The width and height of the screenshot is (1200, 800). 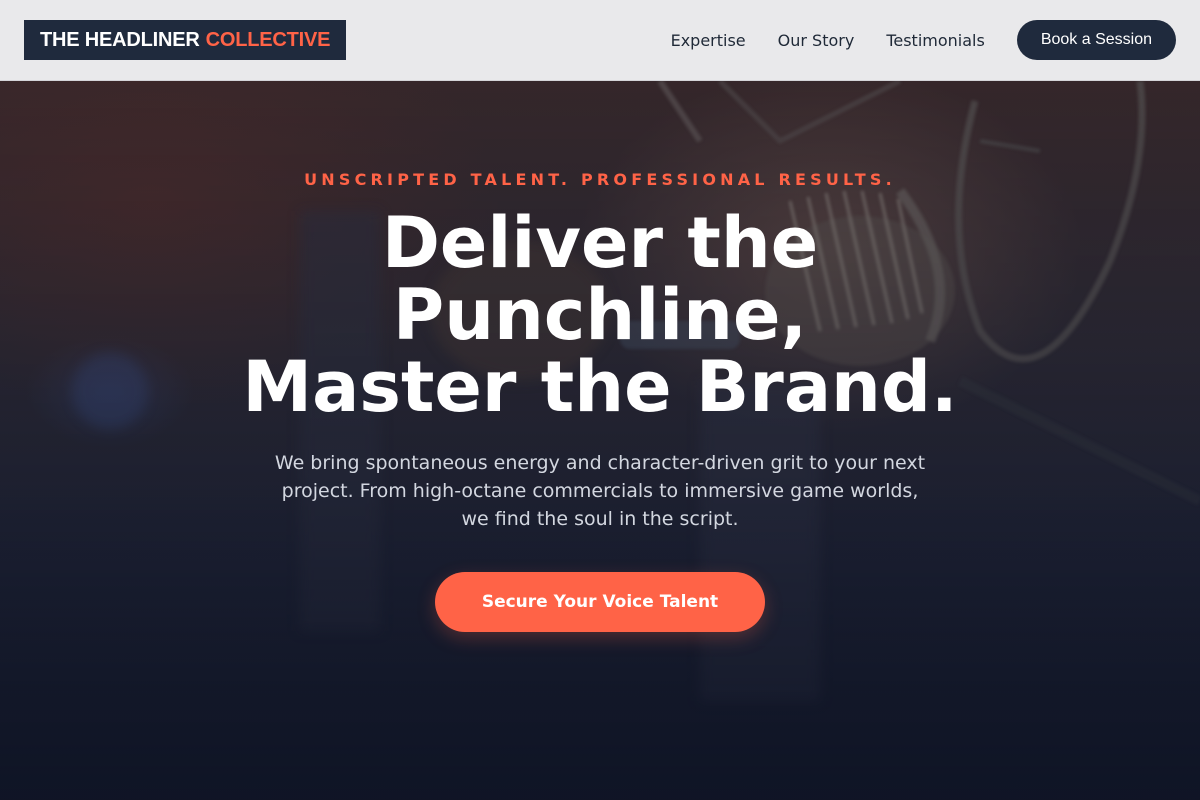 What do you see at coordinates (600, 179) in the screenshot?
I see `hero-eyebrow: UNSCRIPTED TALENT. PROFESSIONAL RESULTS.` at bounding box center [600, 179].